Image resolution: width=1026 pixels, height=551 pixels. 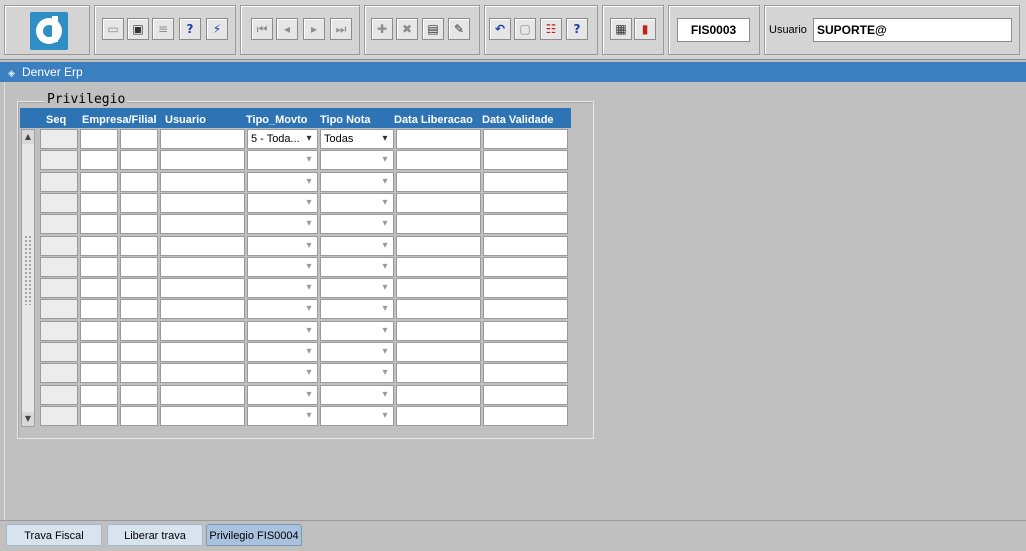 I want to click on scroll-down-icon: ▼, so click(x=28, y=419).